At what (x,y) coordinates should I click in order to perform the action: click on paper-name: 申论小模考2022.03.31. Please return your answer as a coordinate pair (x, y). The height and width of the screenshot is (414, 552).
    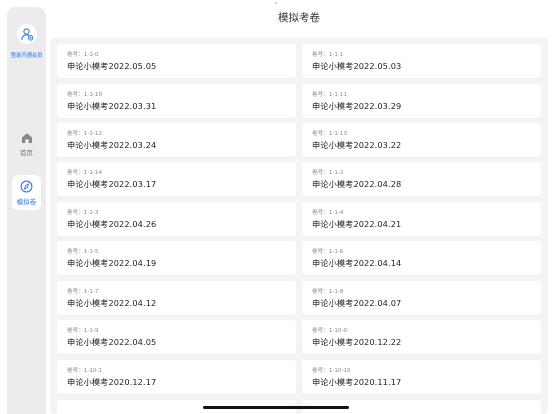
    Looking at the image, I should click on (112, 106).